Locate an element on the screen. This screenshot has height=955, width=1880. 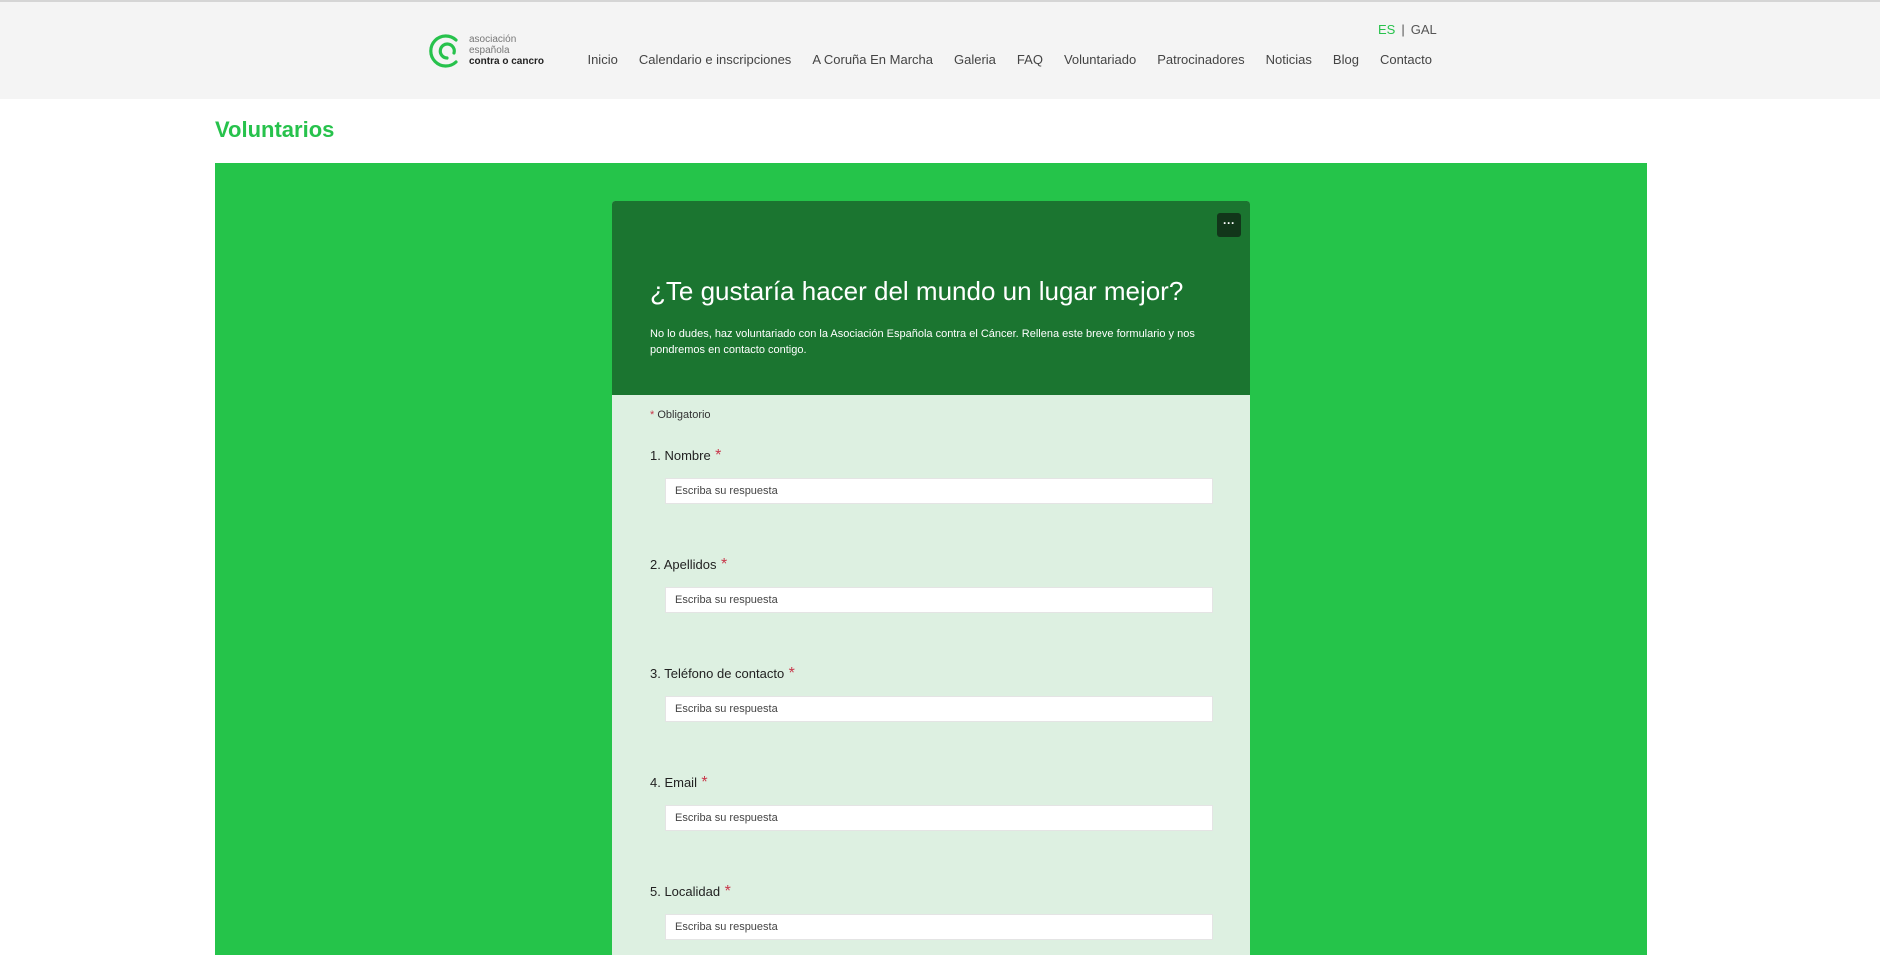
nav-calendario: Calendario e inscripciones is located at coordinates (715, 59).